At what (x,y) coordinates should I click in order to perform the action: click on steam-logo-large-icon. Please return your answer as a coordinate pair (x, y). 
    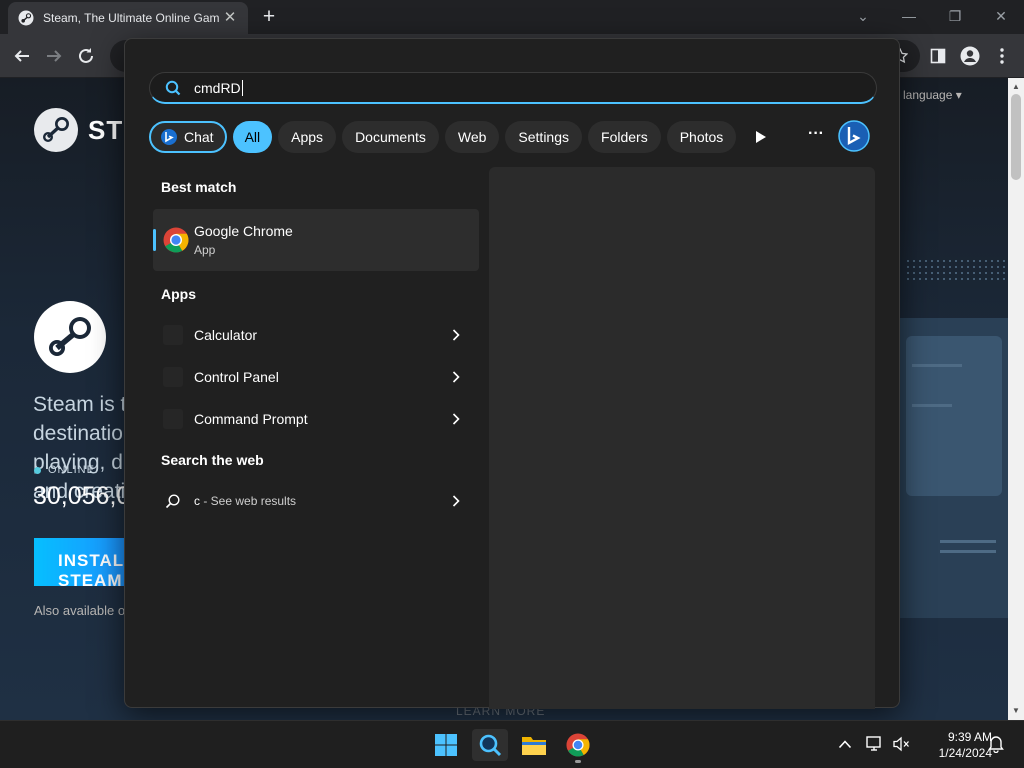
    Looking at the image, I should click on (70, 337).